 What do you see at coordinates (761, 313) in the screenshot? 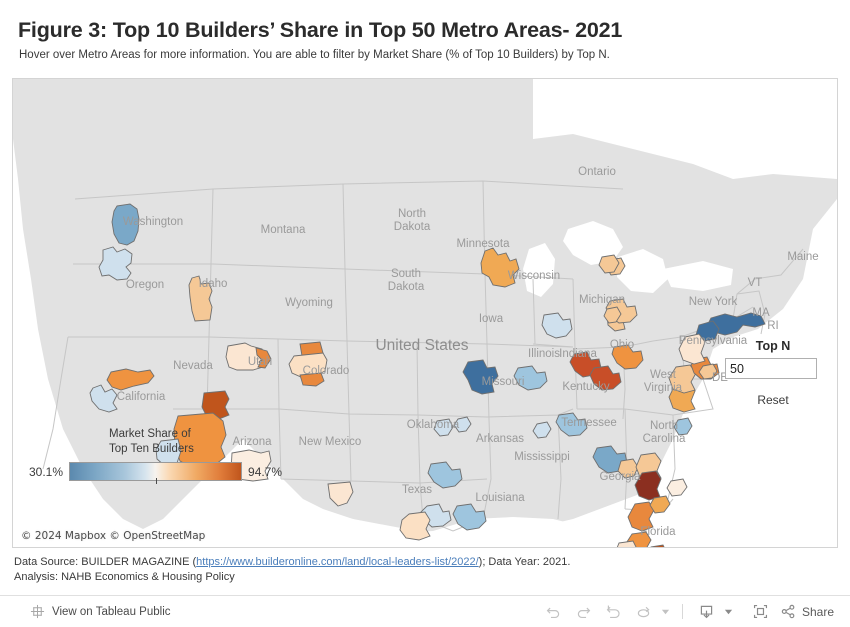
I see `state-label: MA` at bounding box center [761, 313].